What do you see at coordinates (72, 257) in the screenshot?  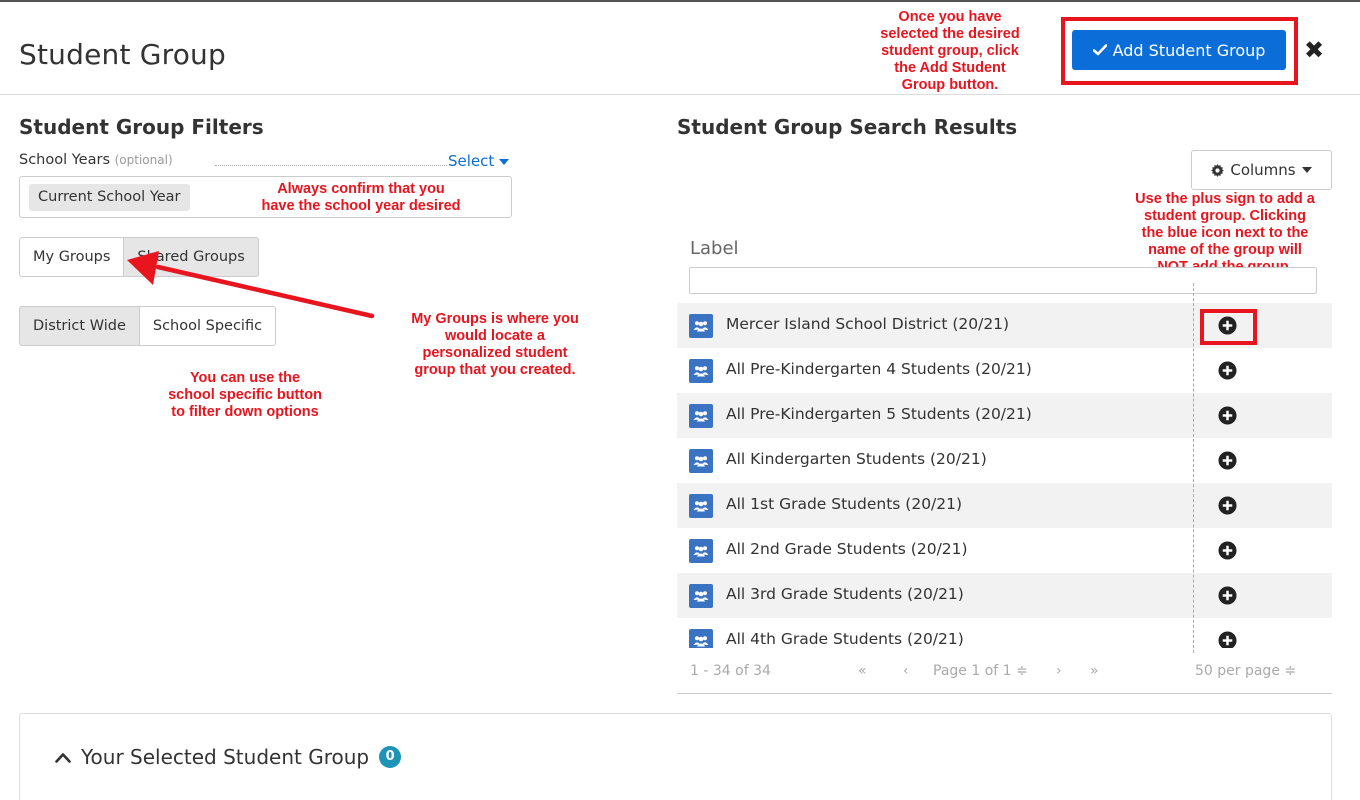 I see `my-groups-button: My Groups` at bounding box center [72, 257].